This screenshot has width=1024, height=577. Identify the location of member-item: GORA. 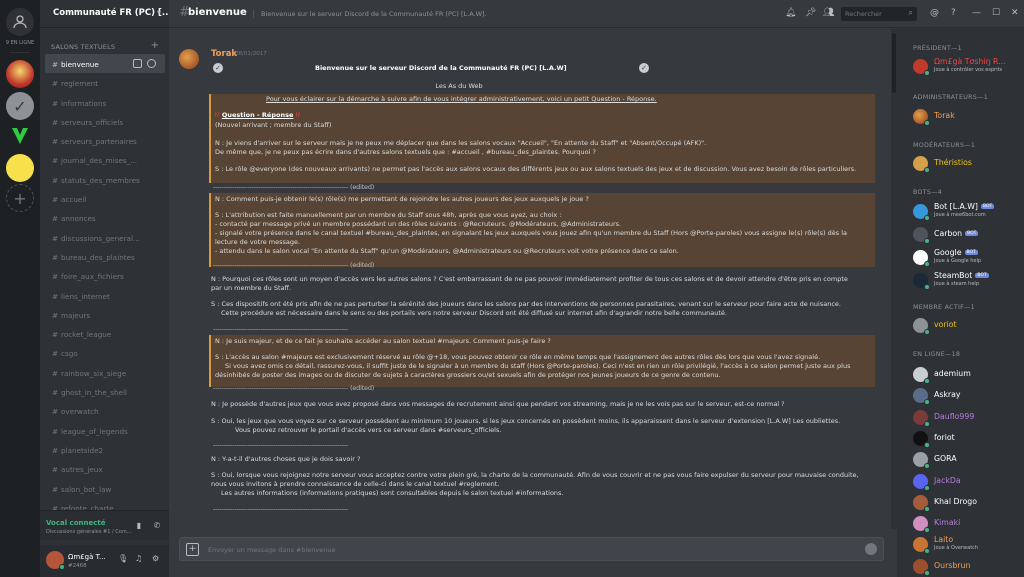
(967, 461).